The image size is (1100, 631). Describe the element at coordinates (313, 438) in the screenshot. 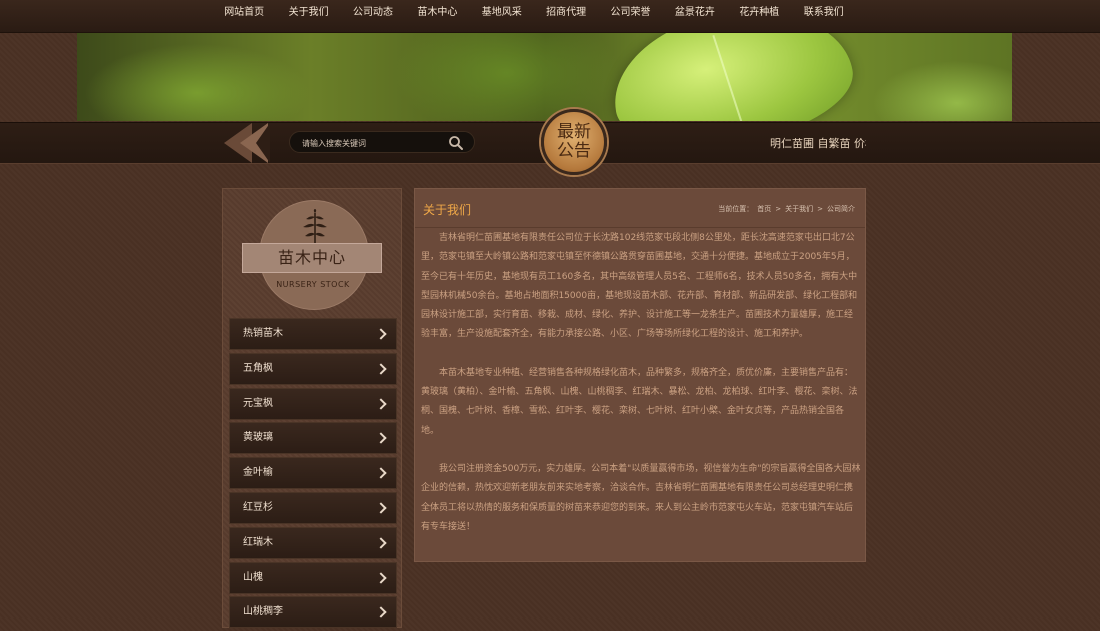

I see `sidebar-item-huangboli: 黄玻璃` at that location.